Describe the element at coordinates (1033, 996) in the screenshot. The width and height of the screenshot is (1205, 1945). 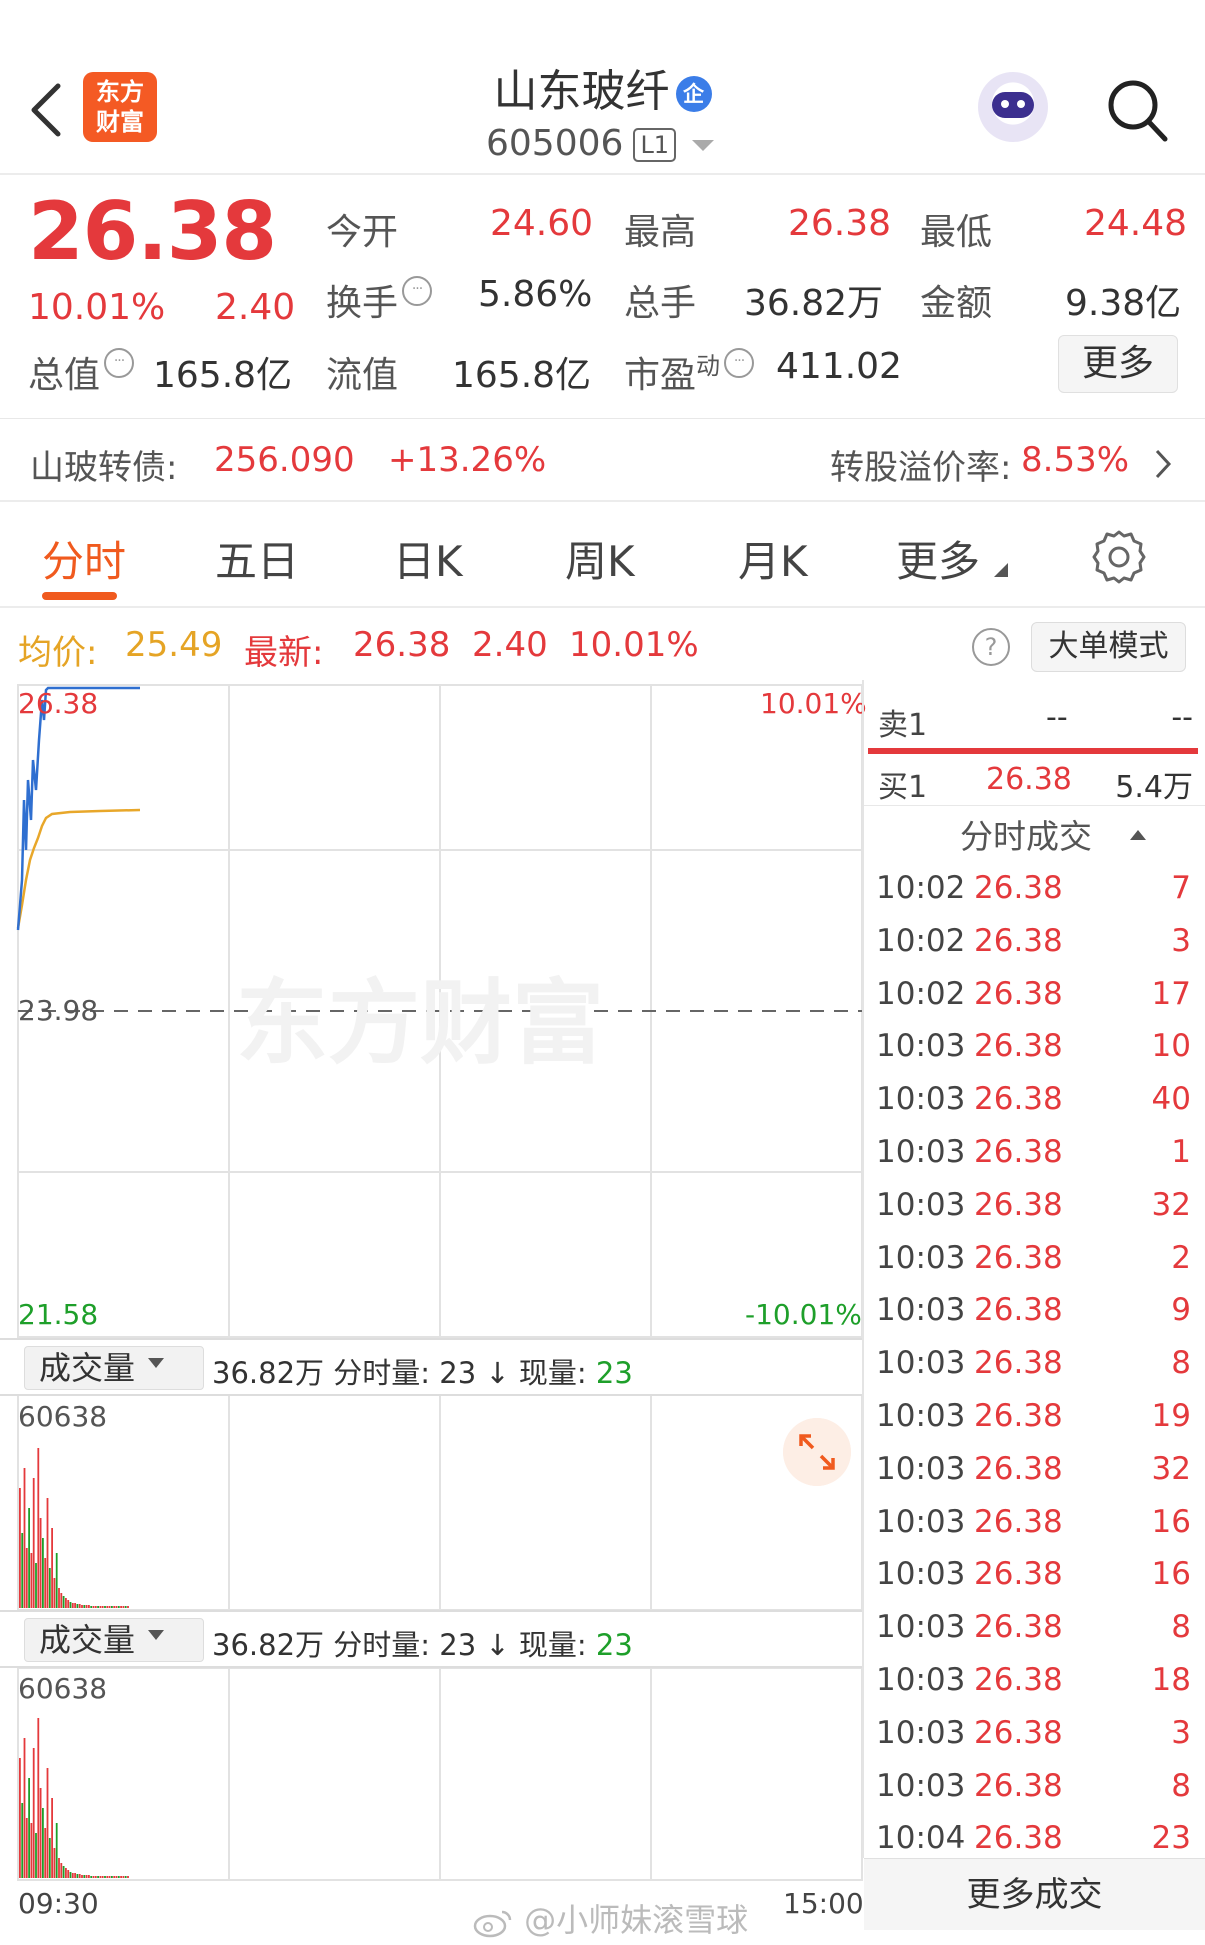
I see `trade-row: 10:02 26.38 17` at that location.